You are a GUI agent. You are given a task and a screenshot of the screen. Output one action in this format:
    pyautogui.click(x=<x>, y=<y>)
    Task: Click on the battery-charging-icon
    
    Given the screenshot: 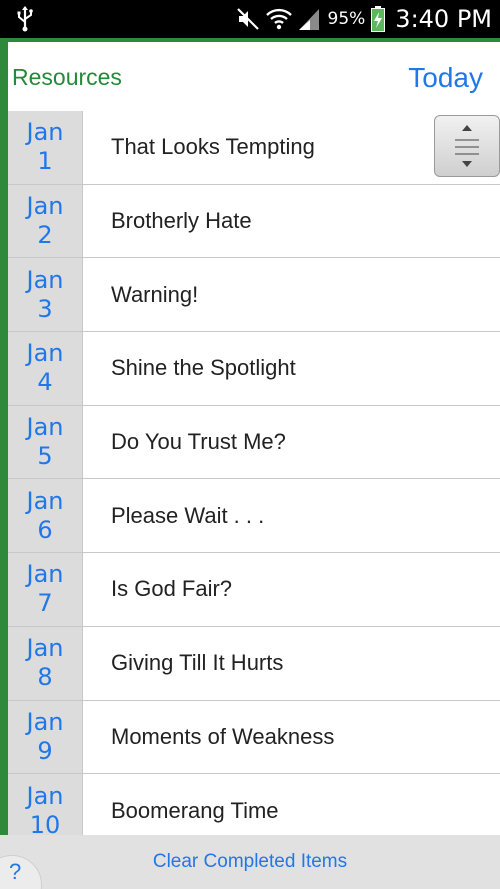 What is the action you would take?
    pyautogui.click(x=378, y=19)
    